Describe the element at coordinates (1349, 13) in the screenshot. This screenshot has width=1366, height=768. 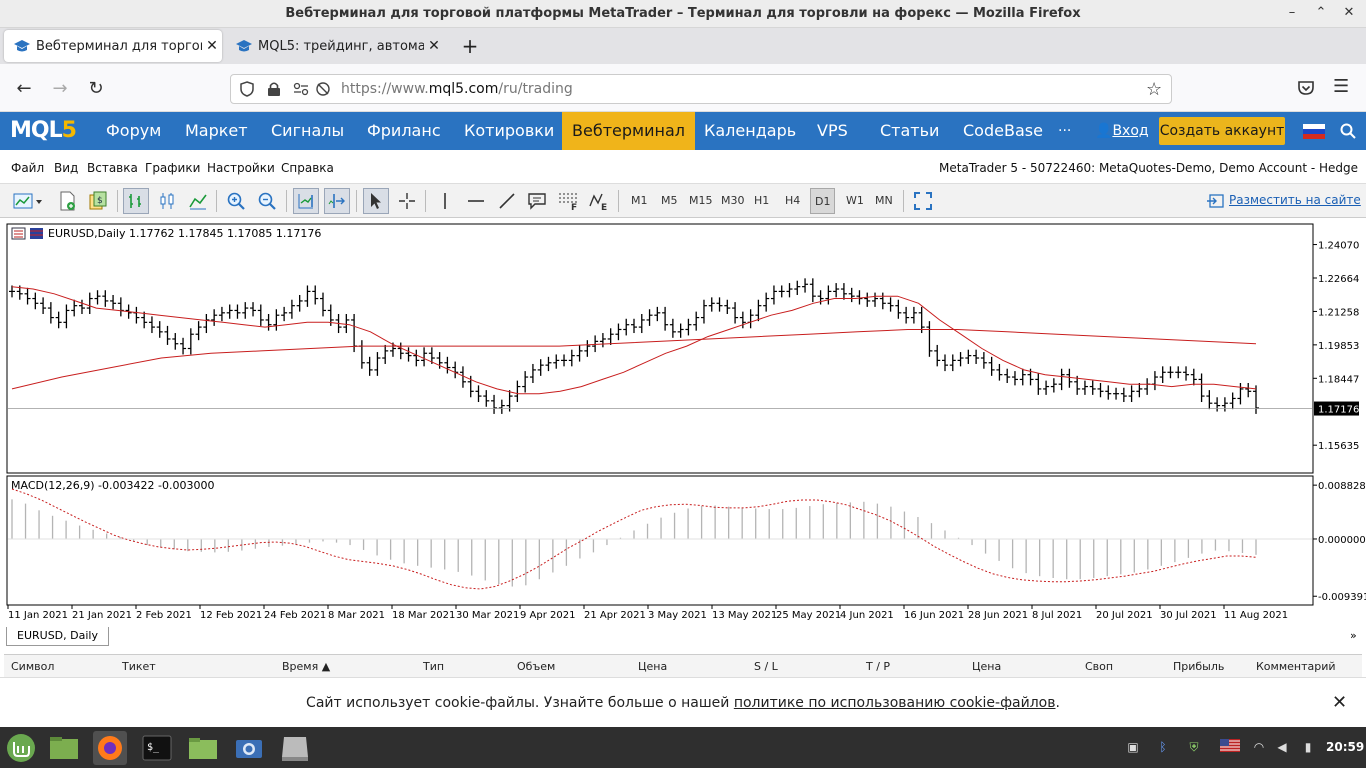
I see `close-window-button: ✕` at that location.